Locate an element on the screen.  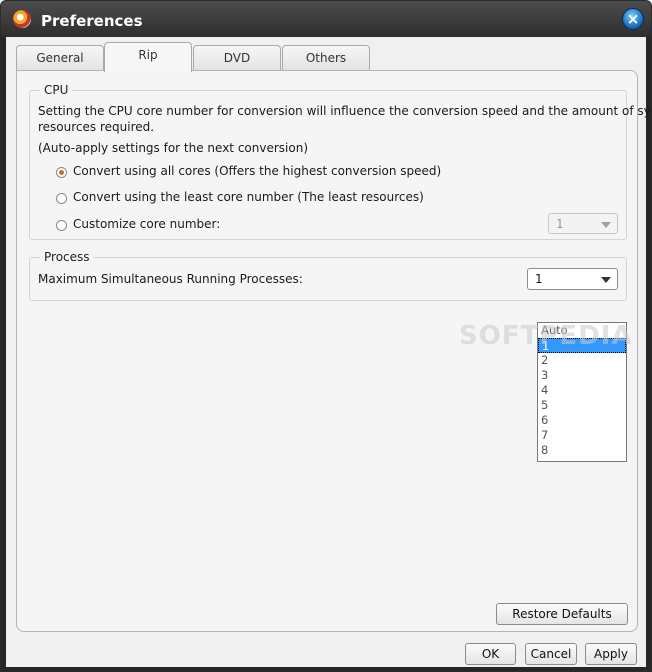
apply-button: Apply is located at coordinates (611, 654).